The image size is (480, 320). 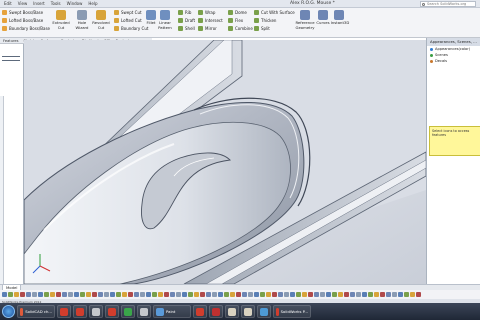 What do you see at coordinates (165, 15) in the screenshot?
I see `linear-pattern-icon` at bounding box center [165, 15].